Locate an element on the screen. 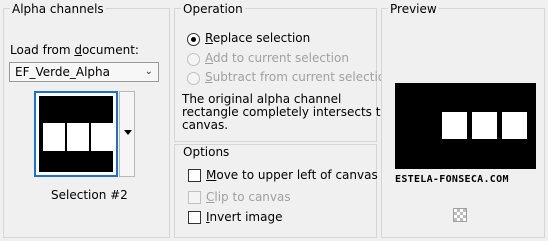 The image size is (548, 241). options-title: Options is located at coordinates (206, 152).